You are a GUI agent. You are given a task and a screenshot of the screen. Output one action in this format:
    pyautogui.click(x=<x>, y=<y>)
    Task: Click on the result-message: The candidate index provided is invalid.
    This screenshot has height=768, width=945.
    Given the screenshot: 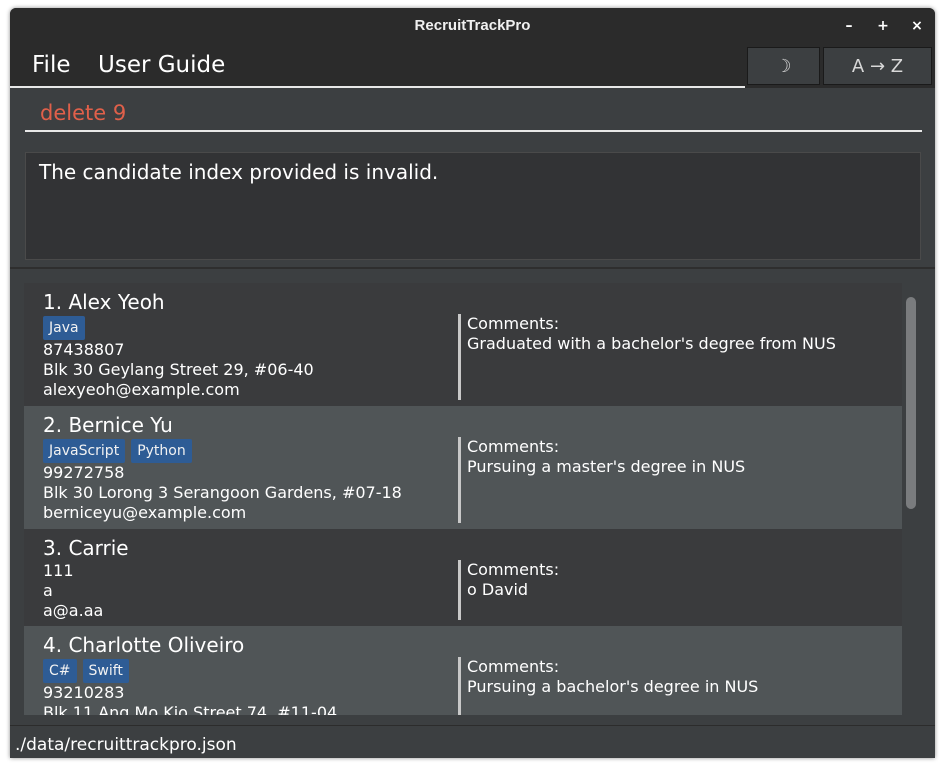 What is the action you would take?
    pyautogui.click(x=239, y=172)
    